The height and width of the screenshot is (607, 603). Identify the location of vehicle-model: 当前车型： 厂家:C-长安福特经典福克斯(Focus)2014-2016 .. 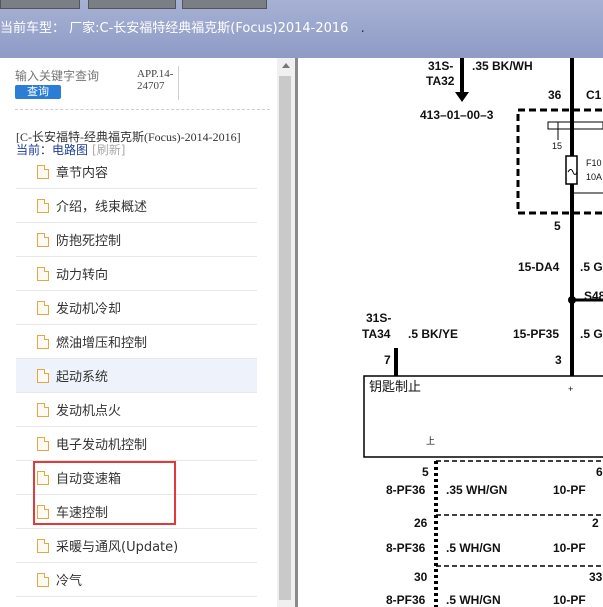
(182, 26).